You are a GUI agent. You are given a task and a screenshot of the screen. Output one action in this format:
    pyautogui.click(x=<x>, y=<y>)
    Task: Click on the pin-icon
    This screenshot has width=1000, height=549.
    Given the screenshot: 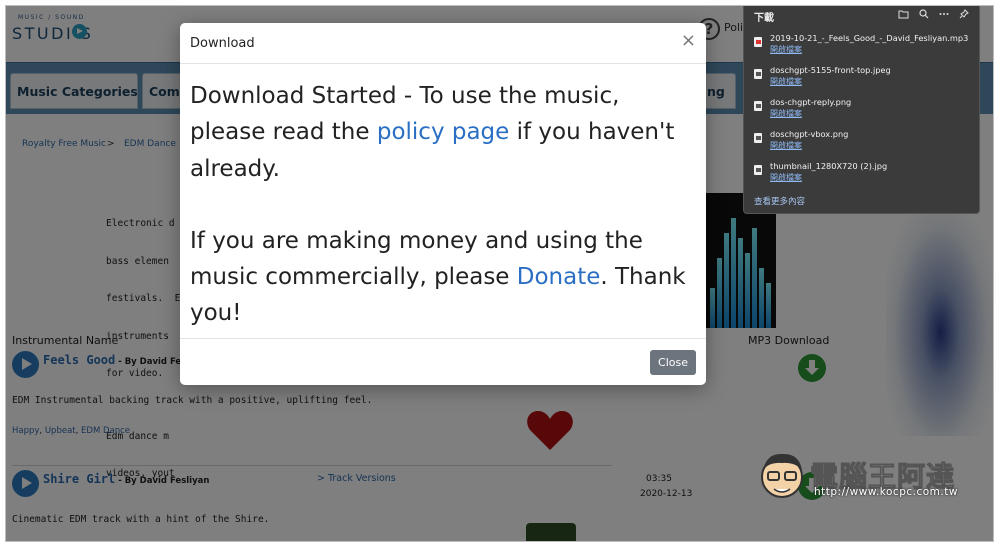 What is the action you would take?
    pyautogui.click(x=964, y=14)
    